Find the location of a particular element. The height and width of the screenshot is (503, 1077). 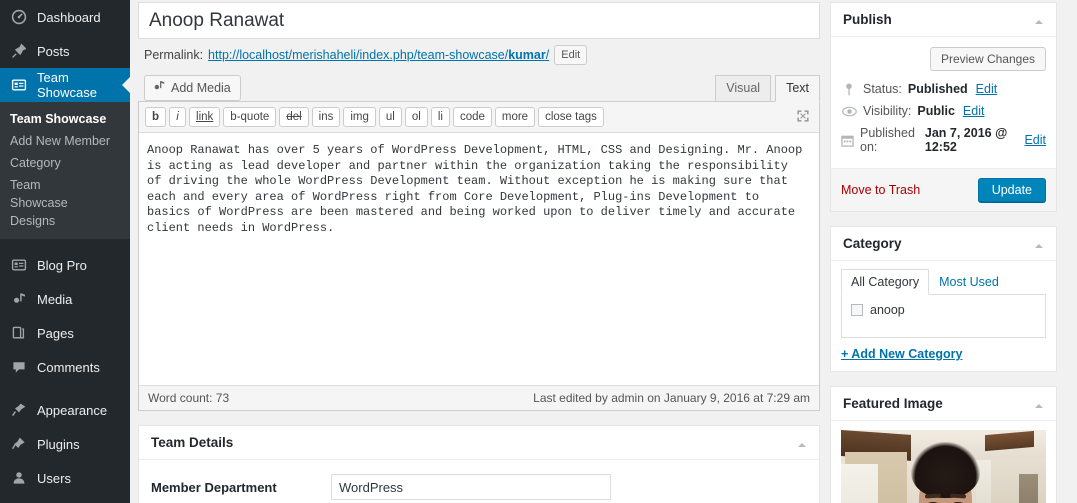

sidebar-item-posts: Posts is located at coordinates (65, 51).